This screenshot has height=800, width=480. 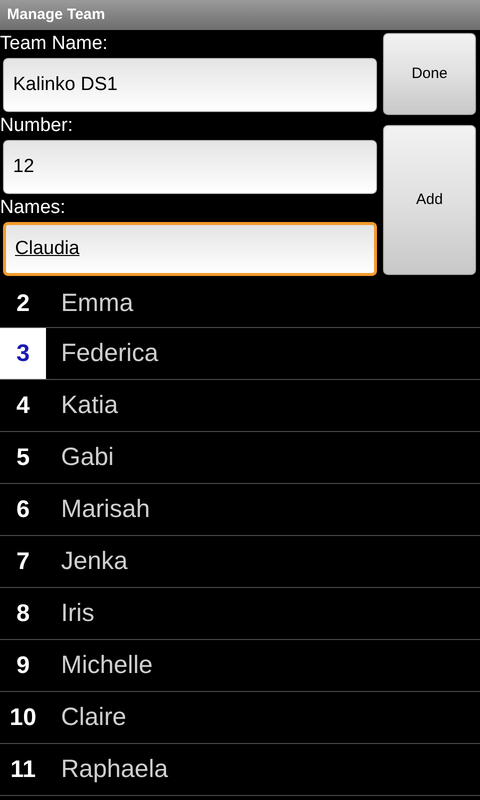 What do you see at coordinates (107, 769) in the screenshot?
I see `player-name: Raphaela` at bounding box center [107, 769].